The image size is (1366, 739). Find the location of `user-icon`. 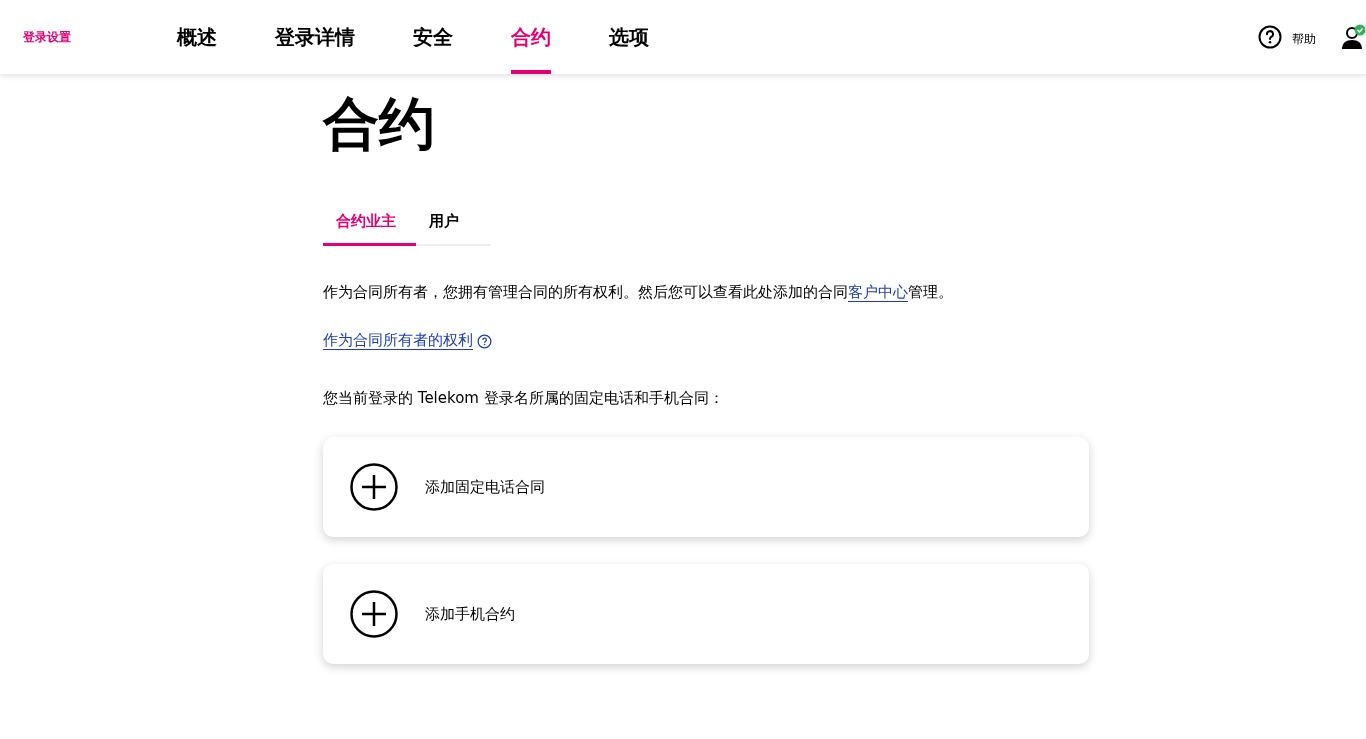

user-icon is located at coordinates (1354, 37).